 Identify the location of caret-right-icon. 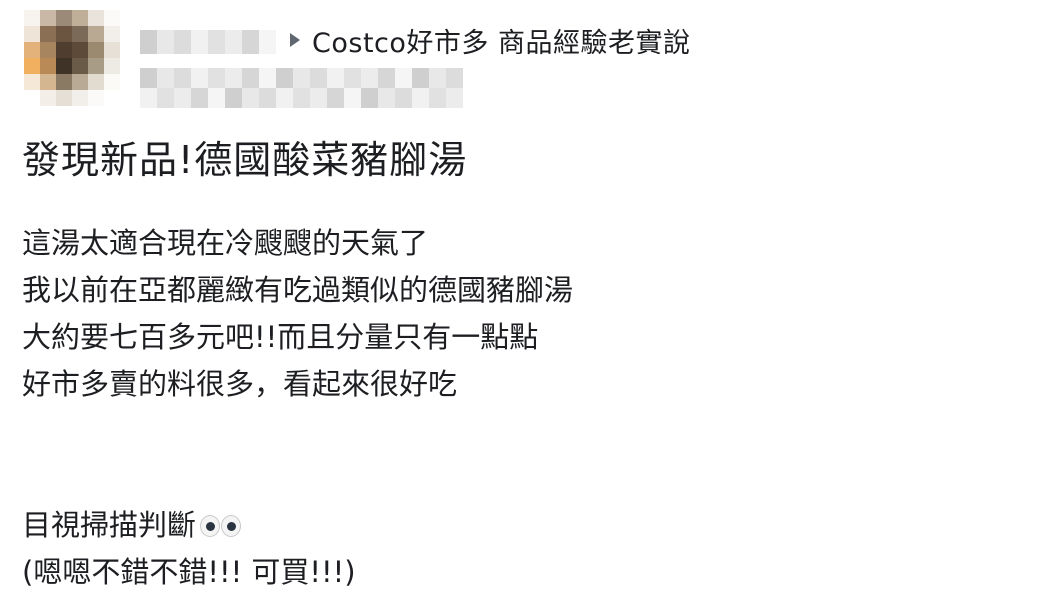
(295, 40).